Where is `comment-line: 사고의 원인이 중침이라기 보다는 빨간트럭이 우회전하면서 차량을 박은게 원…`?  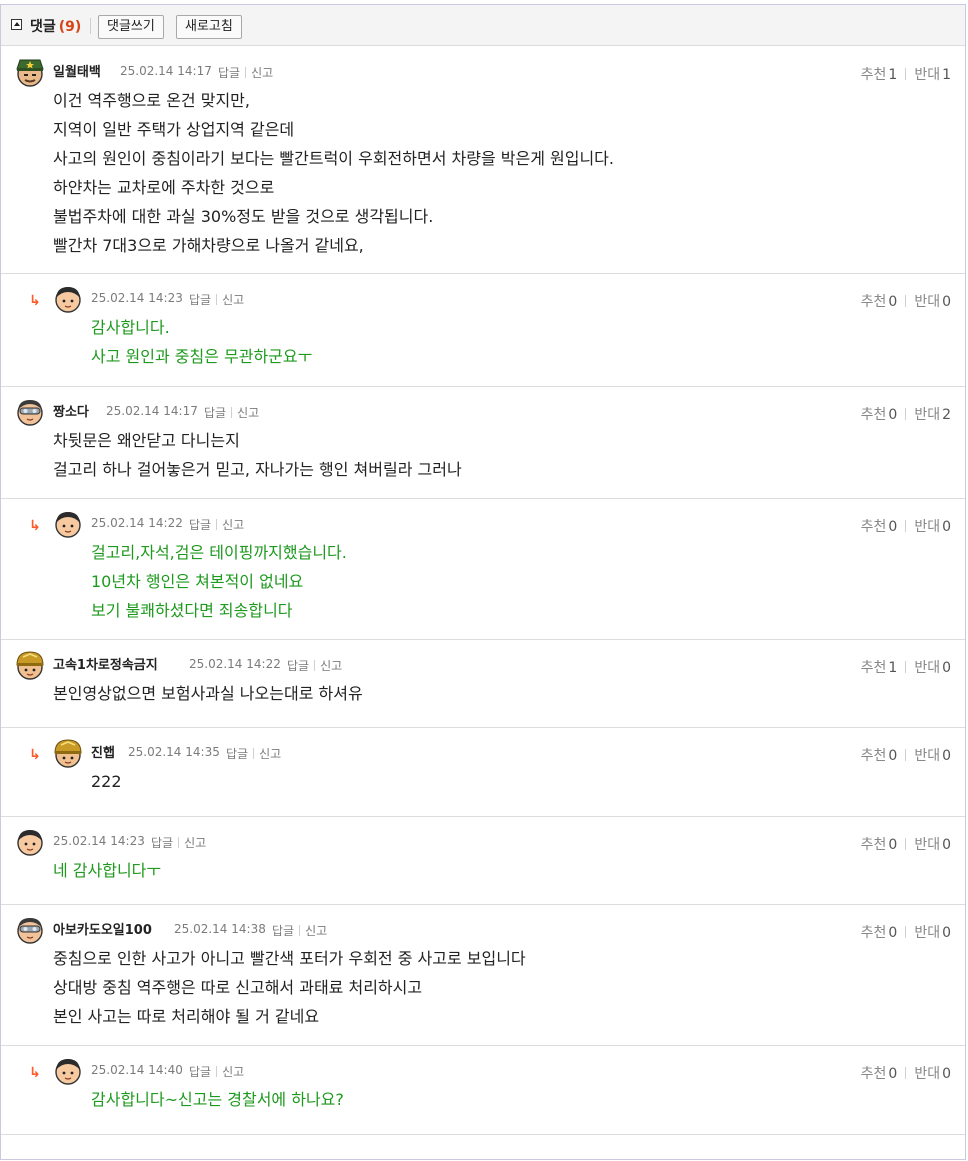 comment-line: 사고의 원인이 중침이라기 보다는 빨간트럭이 우회전하면서 차량을 박은게 원… is located at coordinates (333, 158).